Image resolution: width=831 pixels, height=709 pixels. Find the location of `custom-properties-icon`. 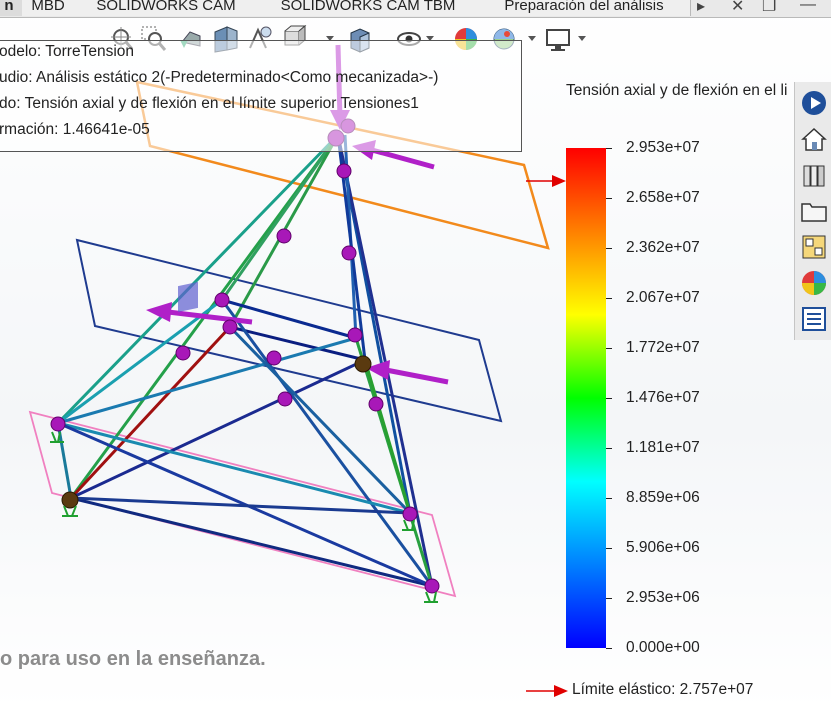

custom-properties-icon is located at coordinates (814, 319).